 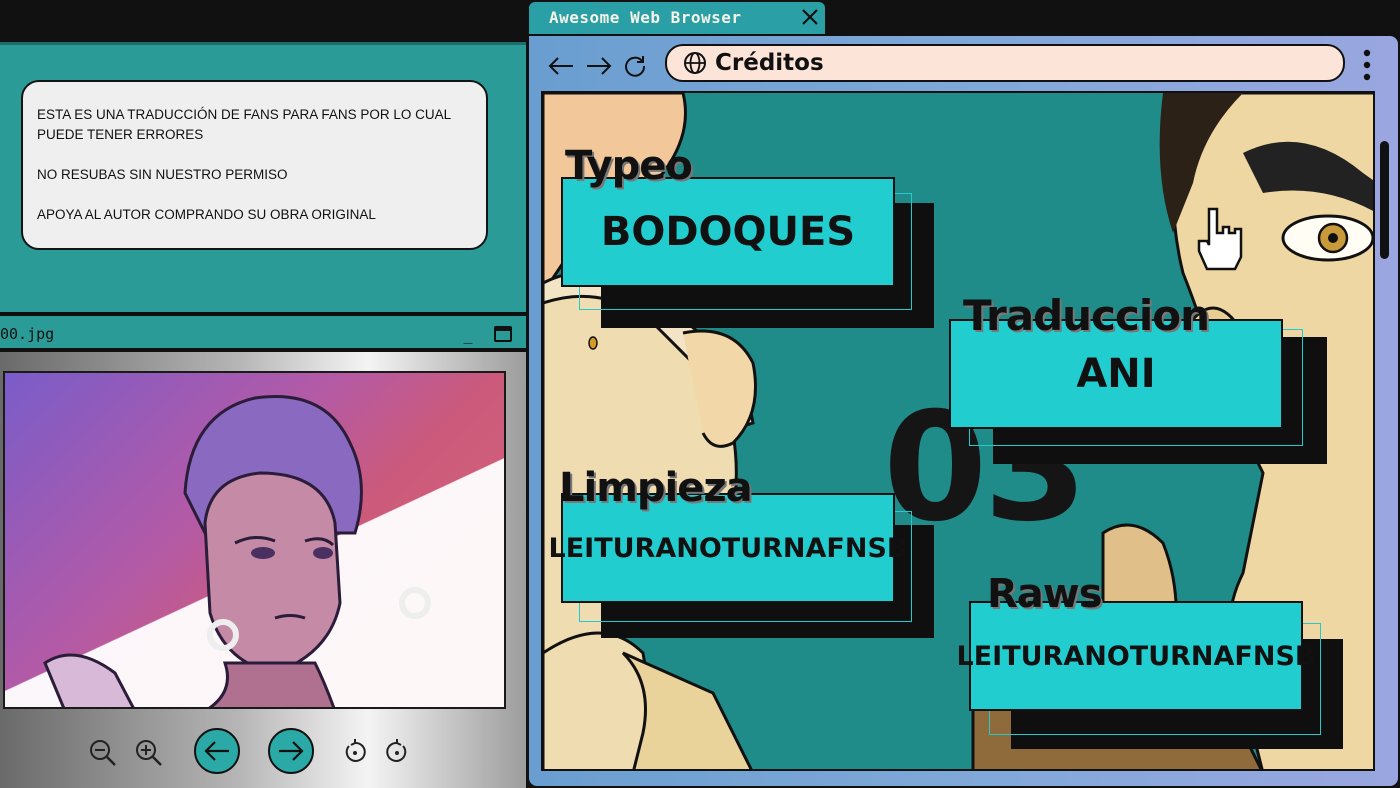 What do you see at coordinates (503, 334) in the screenshot?
I see `maximize-button` at bounding box center [503, 334].